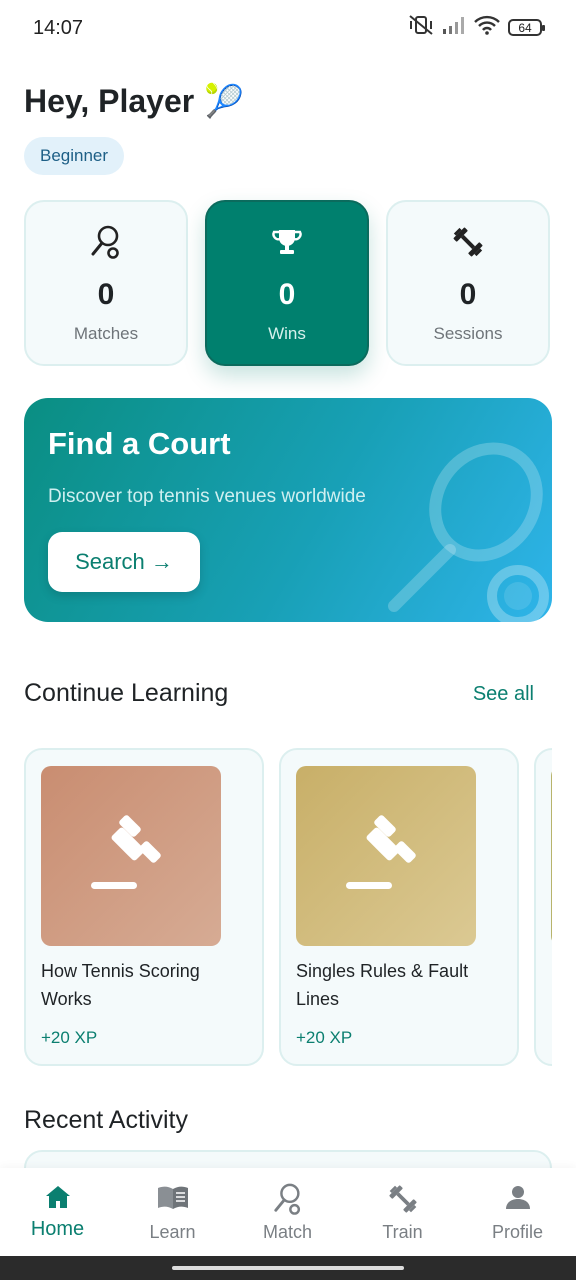 The width and height of the screenshot is (576, 1280). I want to click on stat-wins: 0 Wins, so click(287, 283).